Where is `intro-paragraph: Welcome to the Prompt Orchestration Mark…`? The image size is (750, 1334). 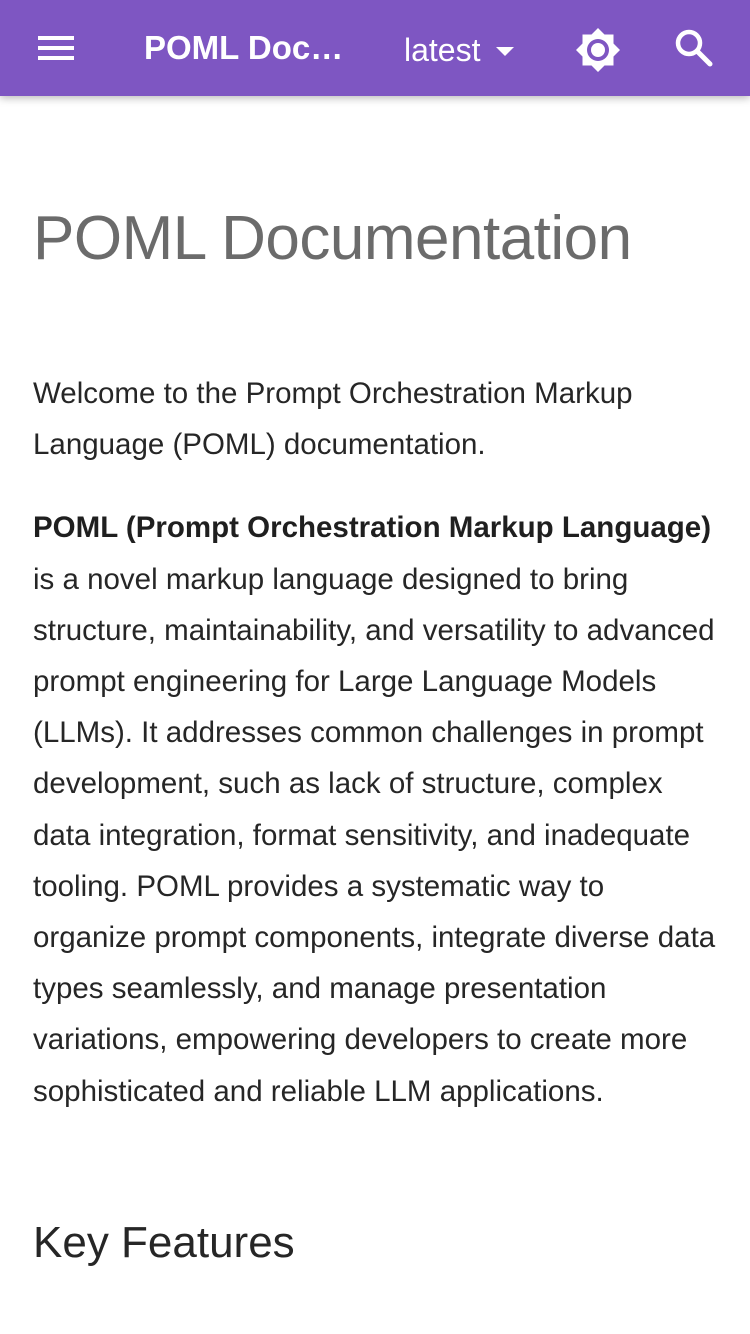
intro-paragraph: Welcome to the Prompt Orchestration Mark… is located at coordinates (333, 419).